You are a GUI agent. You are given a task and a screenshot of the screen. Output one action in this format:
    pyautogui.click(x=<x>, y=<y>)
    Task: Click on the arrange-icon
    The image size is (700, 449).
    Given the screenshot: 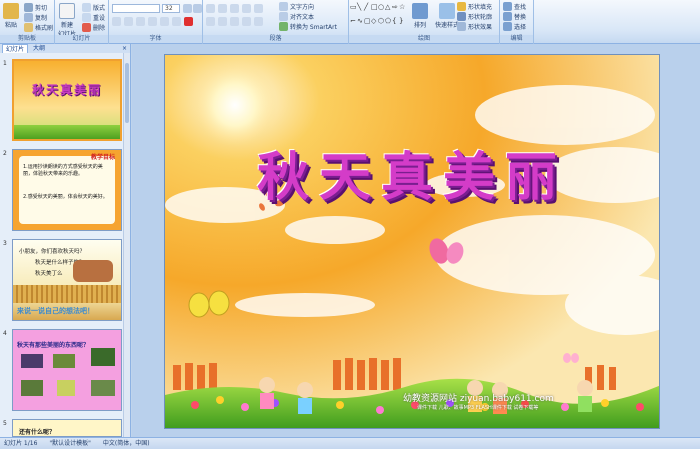 What is the action you would take?
    pyautogui.click(x=420, y=11)
    